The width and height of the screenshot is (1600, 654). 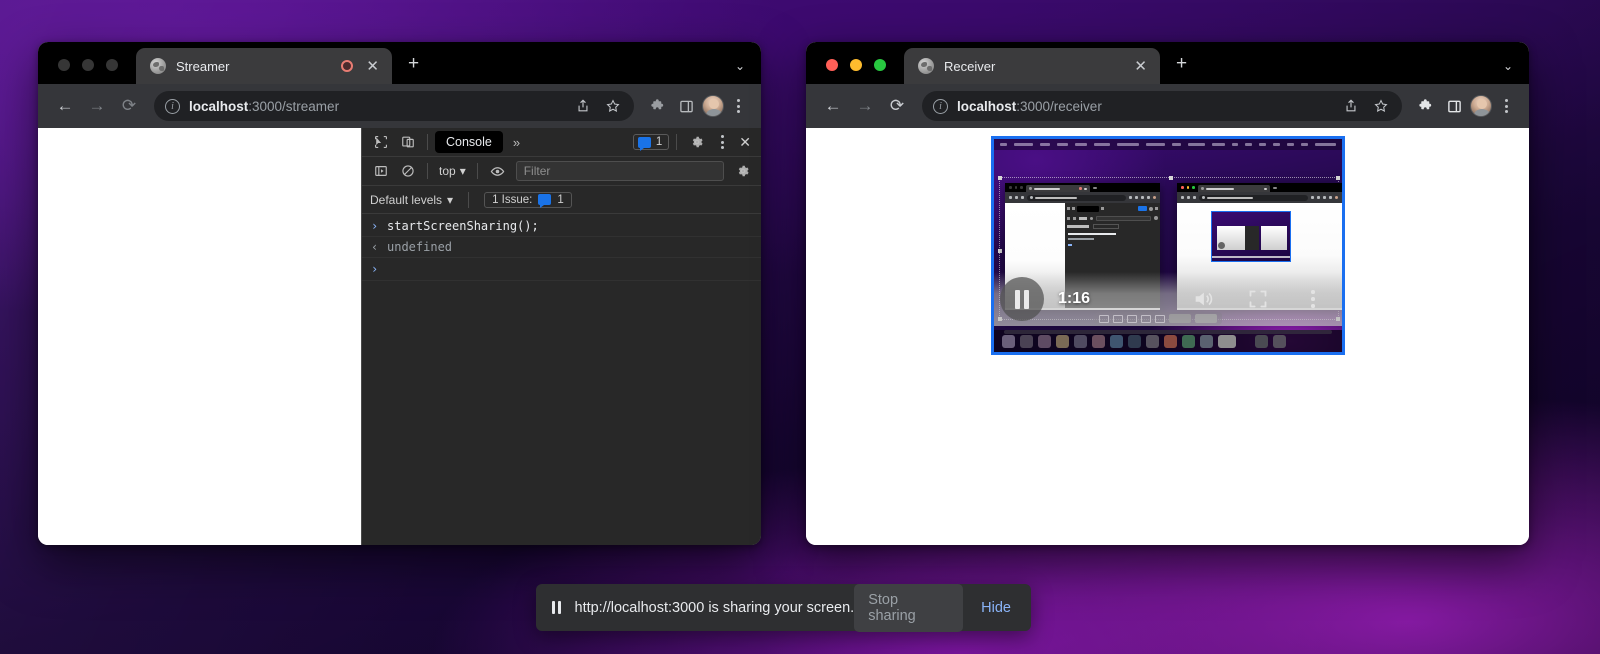 I want to click on tab-strip: Receiver ✕ + ⌄, so click(x=1167, y=63).